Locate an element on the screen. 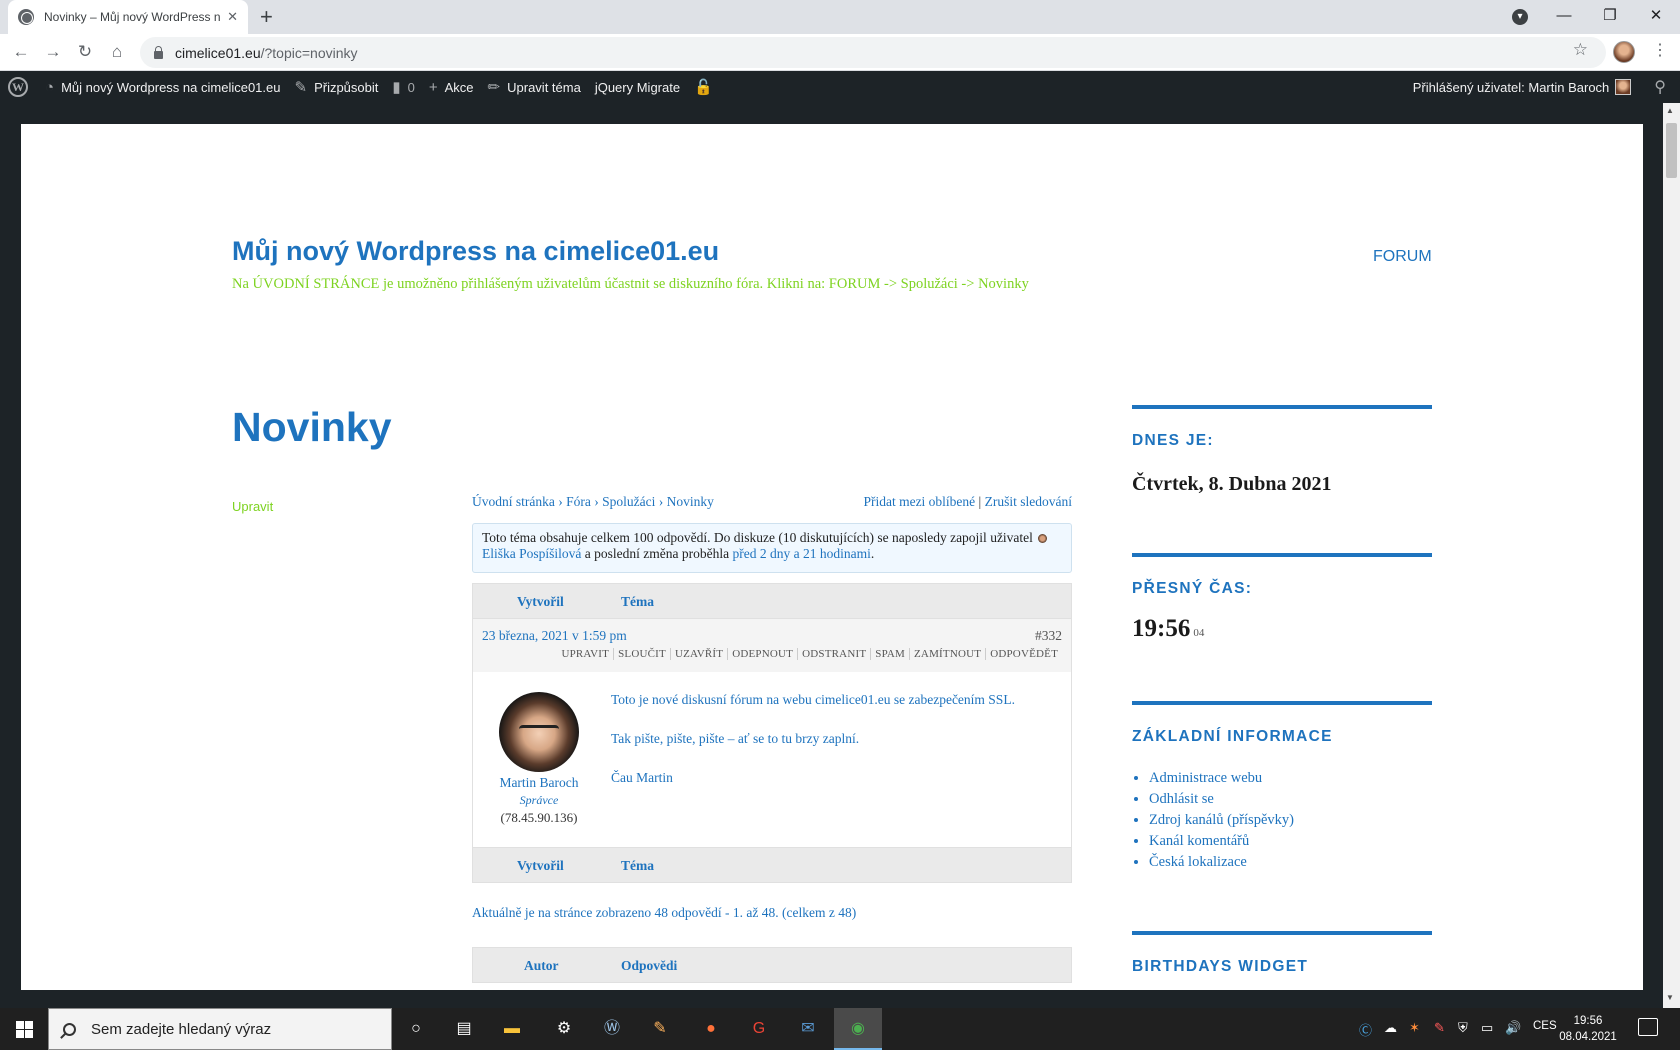  reply-author: Martin Baroch Správce (78.45.90.136) is located at coordinates (539, 759).